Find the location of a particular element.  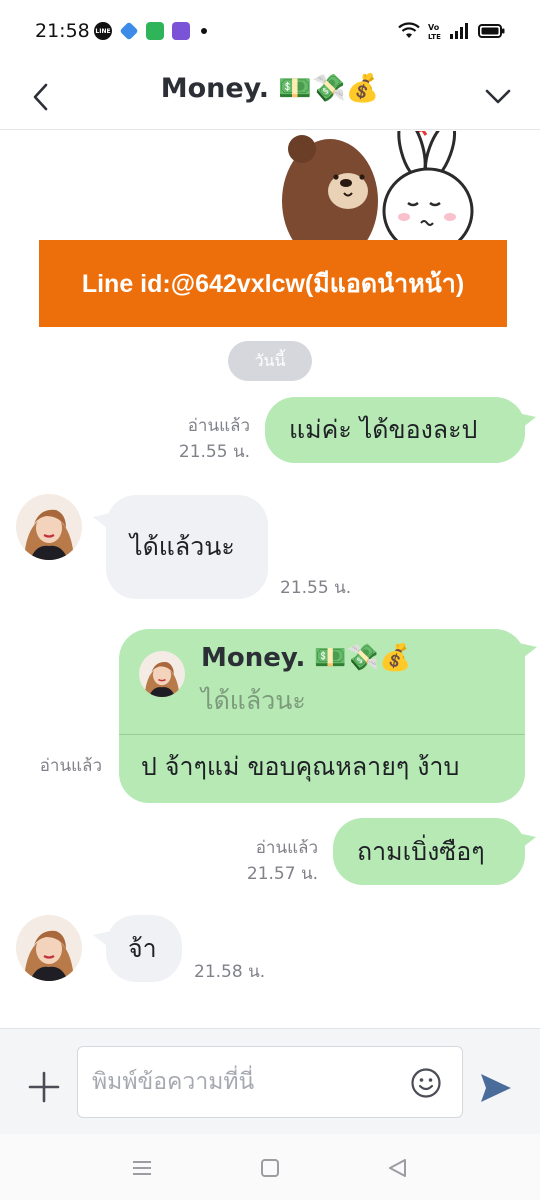

date-separator: วันนี้ is located at coordinates (270, 361).